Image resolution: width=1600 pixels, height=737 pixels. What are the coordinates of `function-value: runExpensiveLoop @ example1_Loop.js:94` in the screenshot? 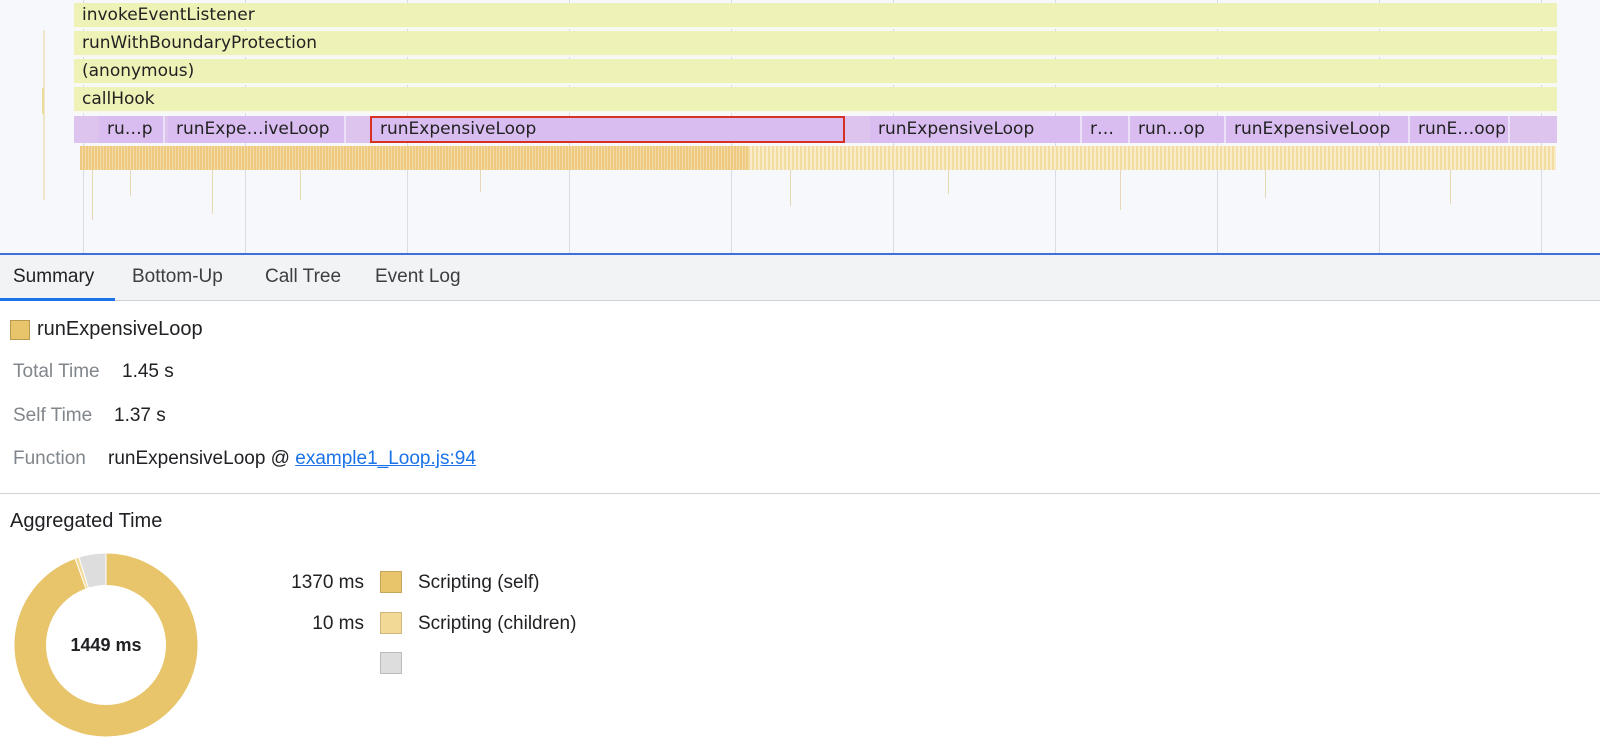 It's located at (292, 459).